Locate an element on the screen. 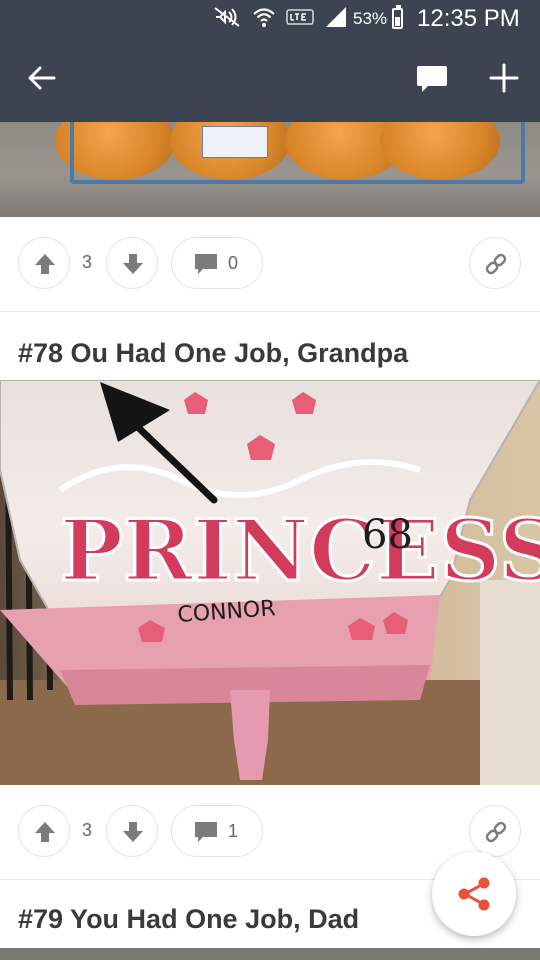  app-bar is located at coordinates (270, 80).